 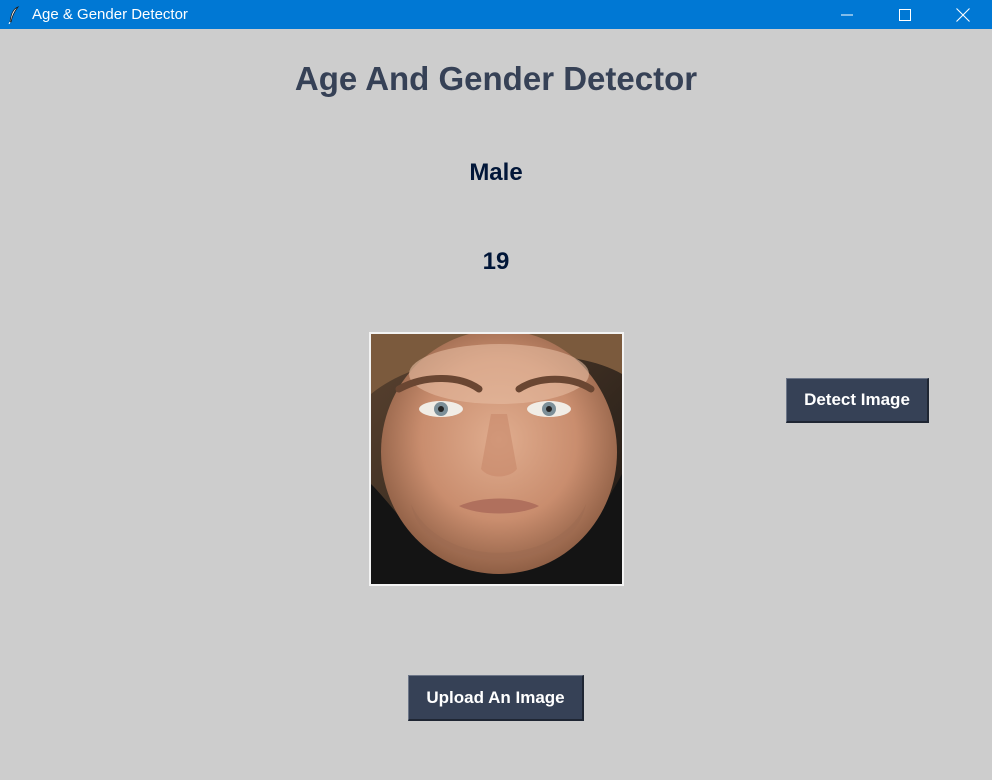 What do you see at coordinates (496, 698) in the screenshot?
I see `upload-image-button: Upload An Image` at bounding box center [496, 698].